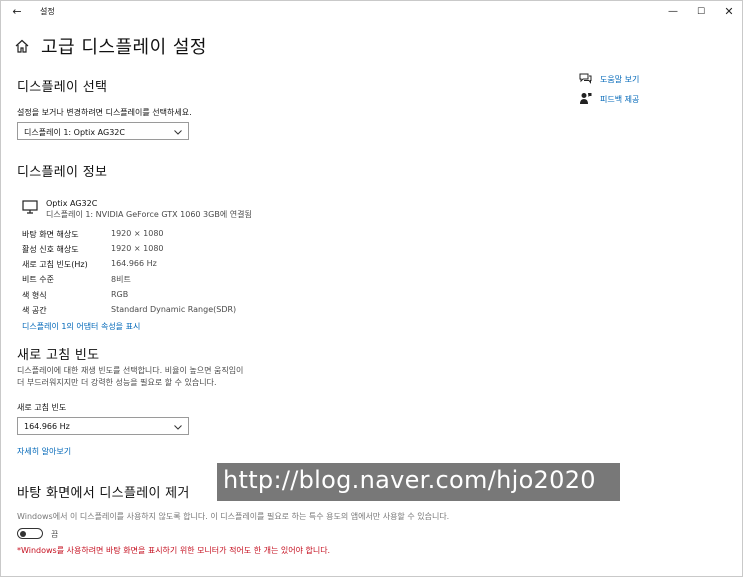 This screenshot has height=577, width=743. What do you see at coordinates (30, 533) in the screenshot?
I see `remove-display-toggle` at bounding box center [30, 533].